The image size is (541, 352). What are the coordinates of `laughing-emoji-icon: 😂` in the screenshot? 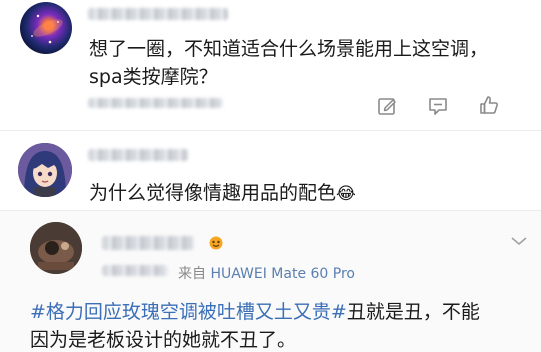 It's located at (346, 194).